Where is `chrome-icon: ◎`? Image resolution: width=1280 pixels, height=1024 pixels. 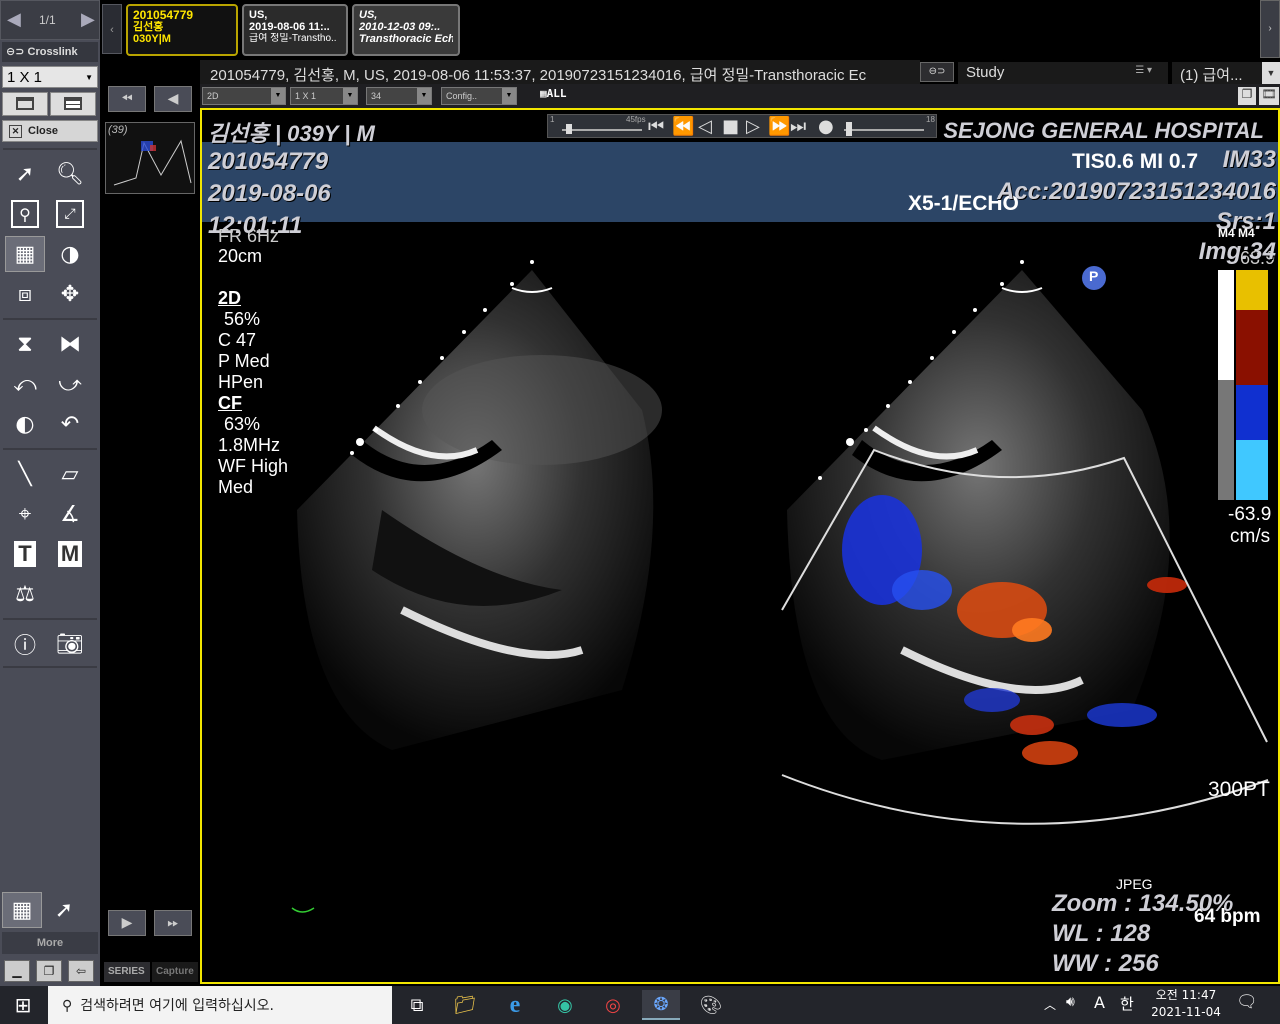 chrome-icon: ◎ is located at coordinates (613, 1005).